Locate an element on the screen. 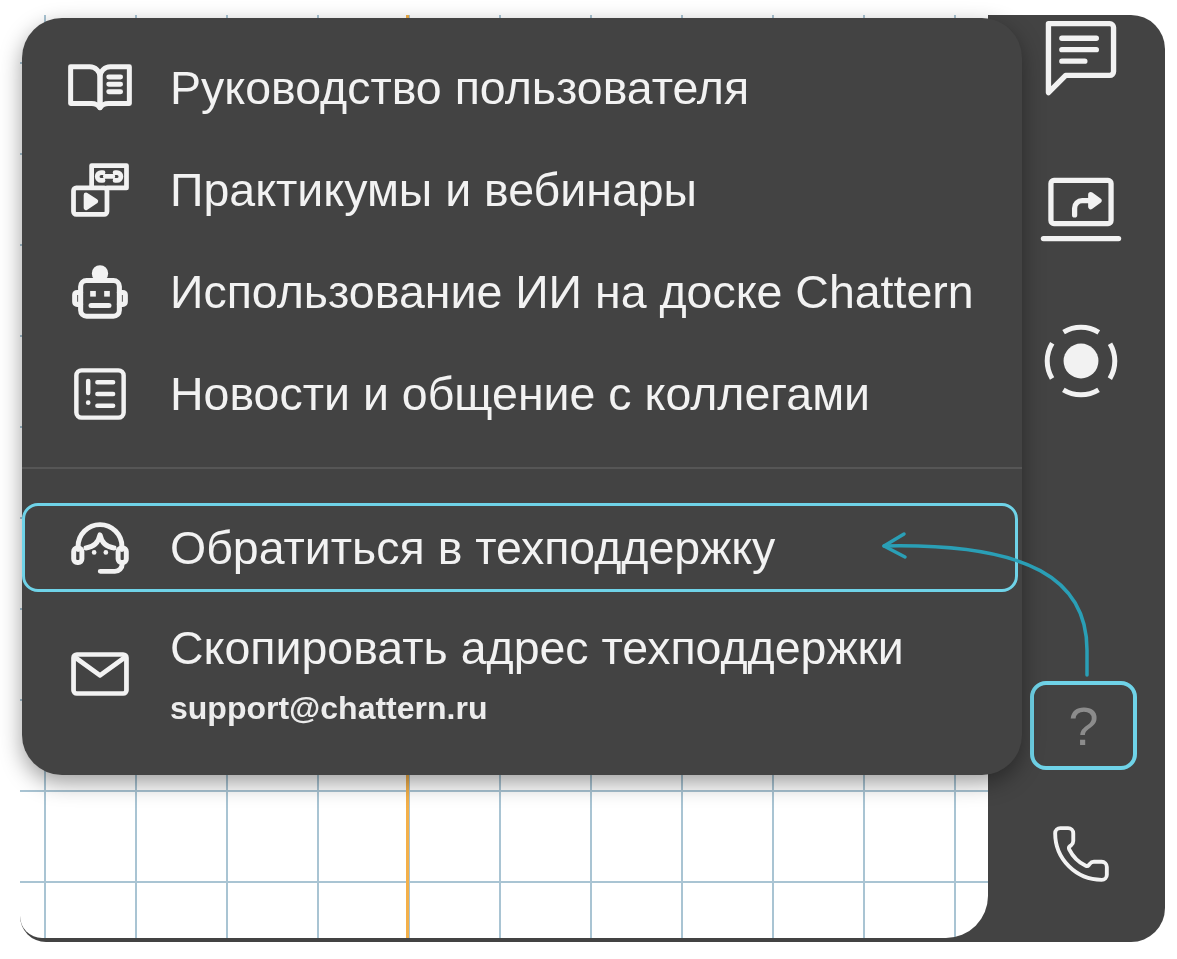  record-button is located at coordinates (1080, 361).